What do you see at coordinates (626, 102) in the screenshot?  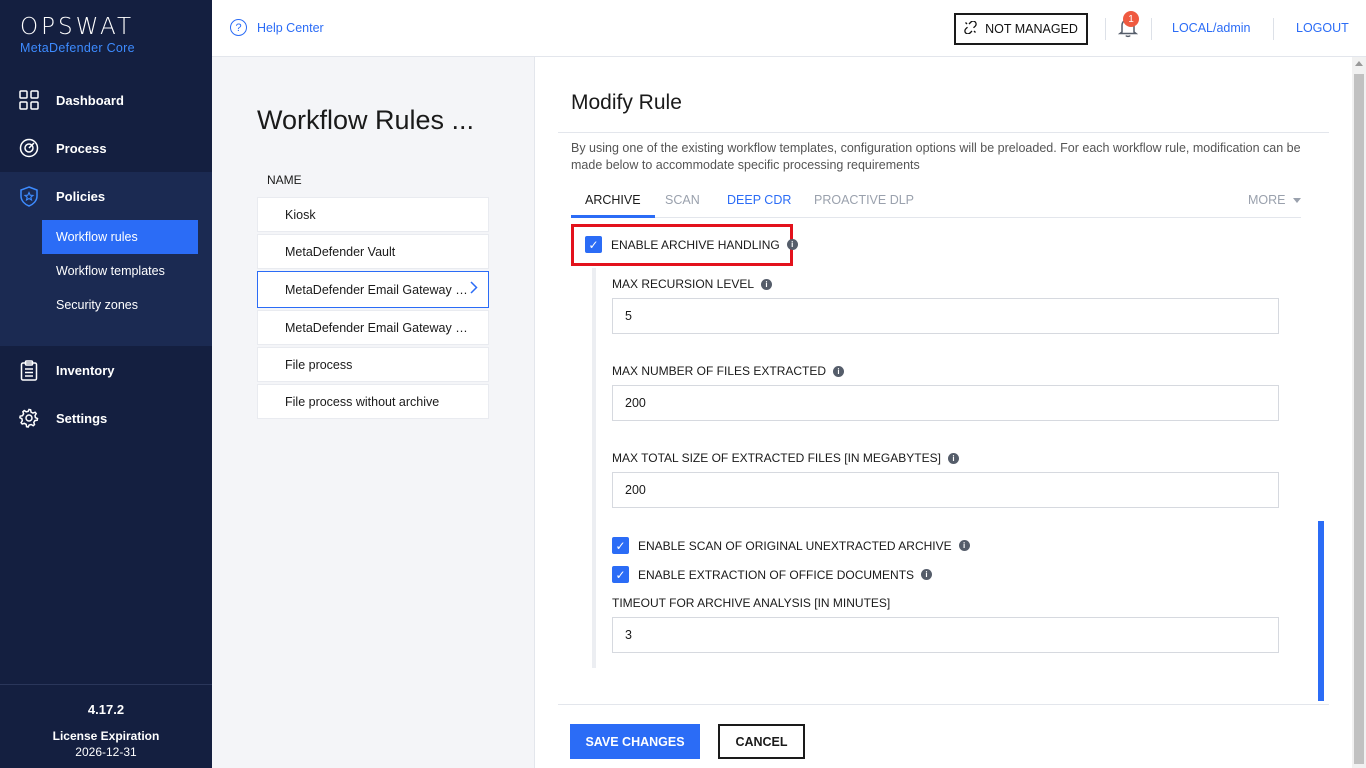 I see `panel-title: Modify Rule` at bounding box center [626, 102].